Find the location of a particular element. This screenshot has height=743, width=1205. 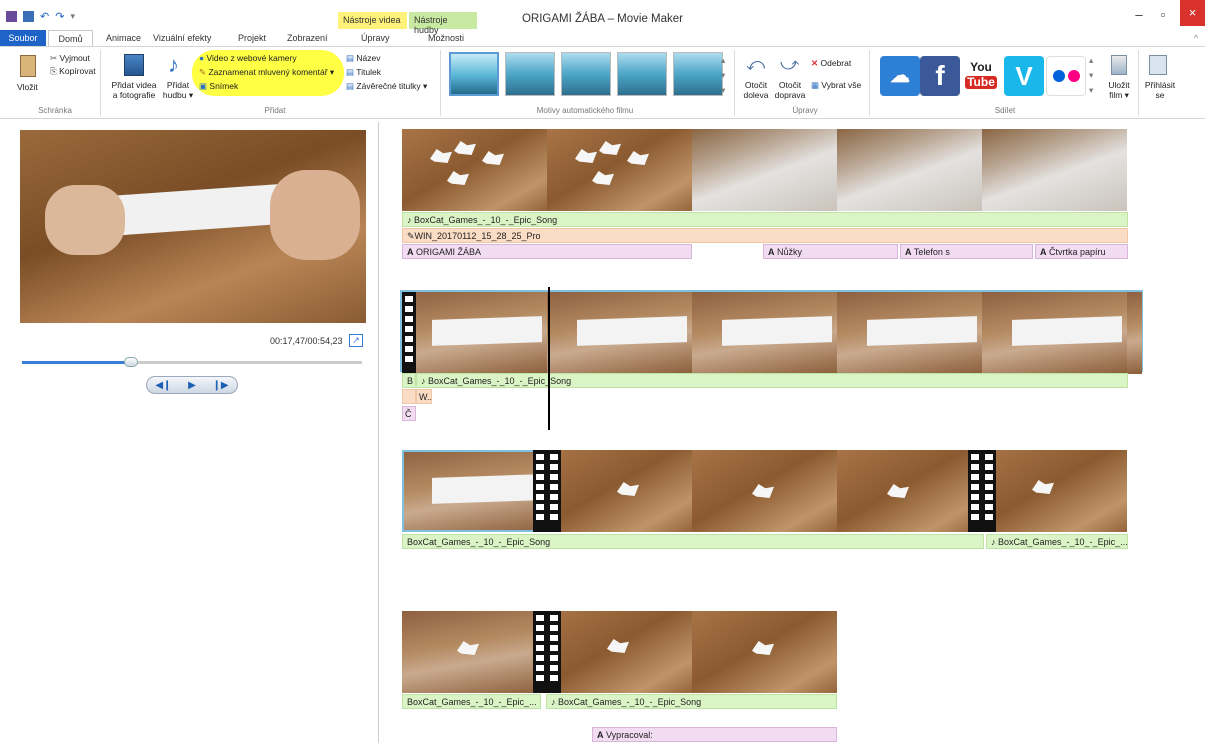

share-scroll-down-icon: ▾ is located at coordinates (1091, 75).